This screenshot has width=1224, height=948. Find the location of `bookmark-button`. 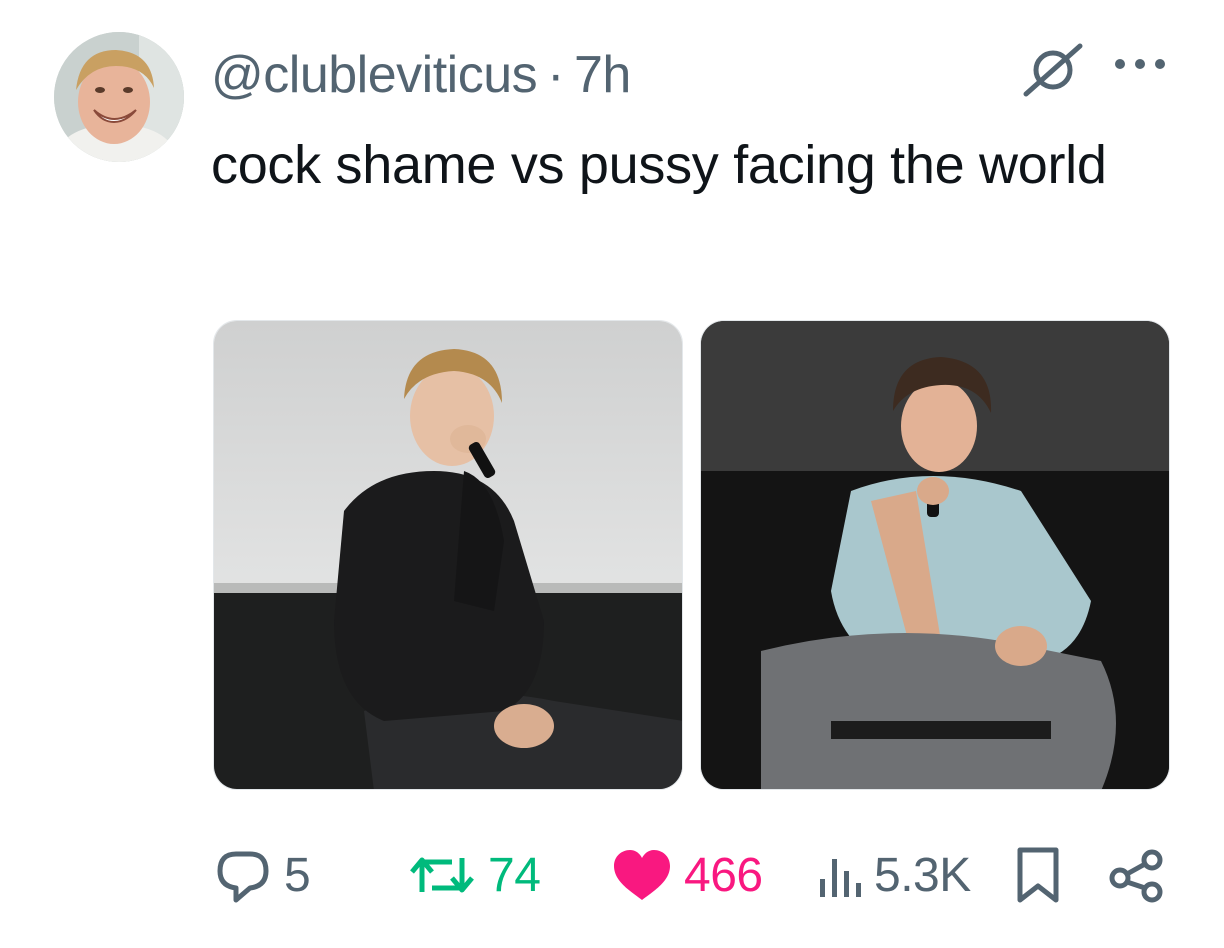

bookmark-button is located at coordinates (1038, 875).